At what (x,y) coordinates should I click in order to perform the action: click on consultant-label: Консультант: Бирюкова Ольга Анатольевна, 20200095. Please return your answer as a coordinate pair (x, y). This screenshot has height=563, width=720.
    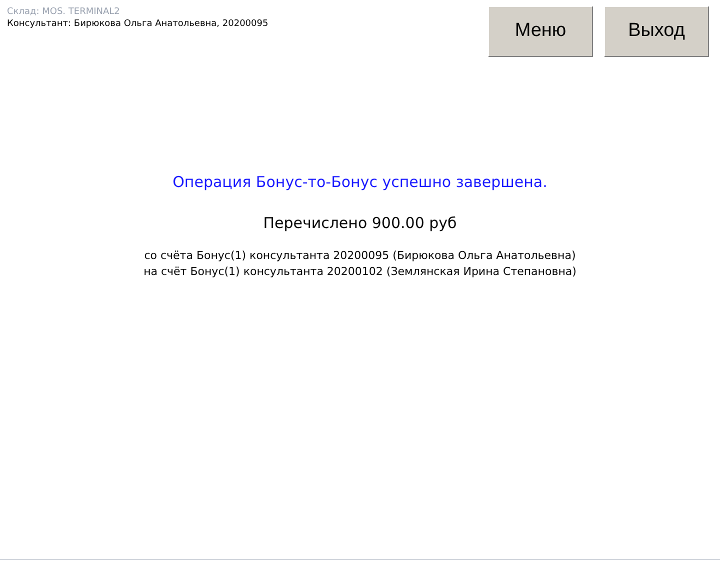
    Looking at the image, I should click on (137, 24).